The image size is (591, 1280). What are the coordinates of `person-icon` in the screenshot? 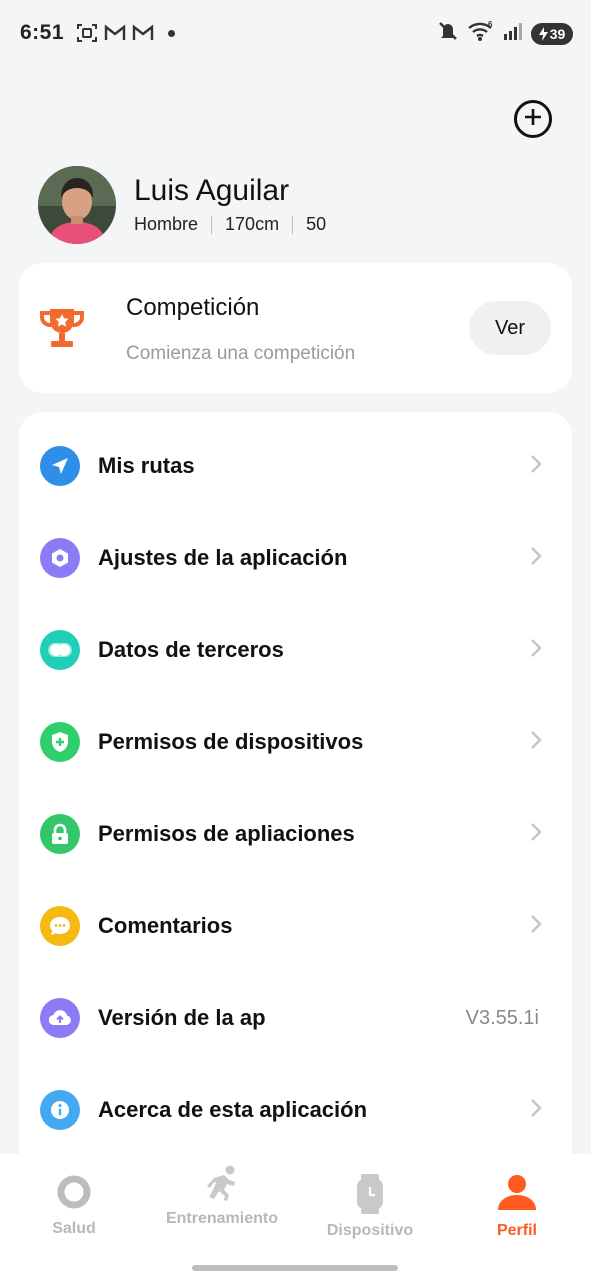 It's located at (517, 1195).